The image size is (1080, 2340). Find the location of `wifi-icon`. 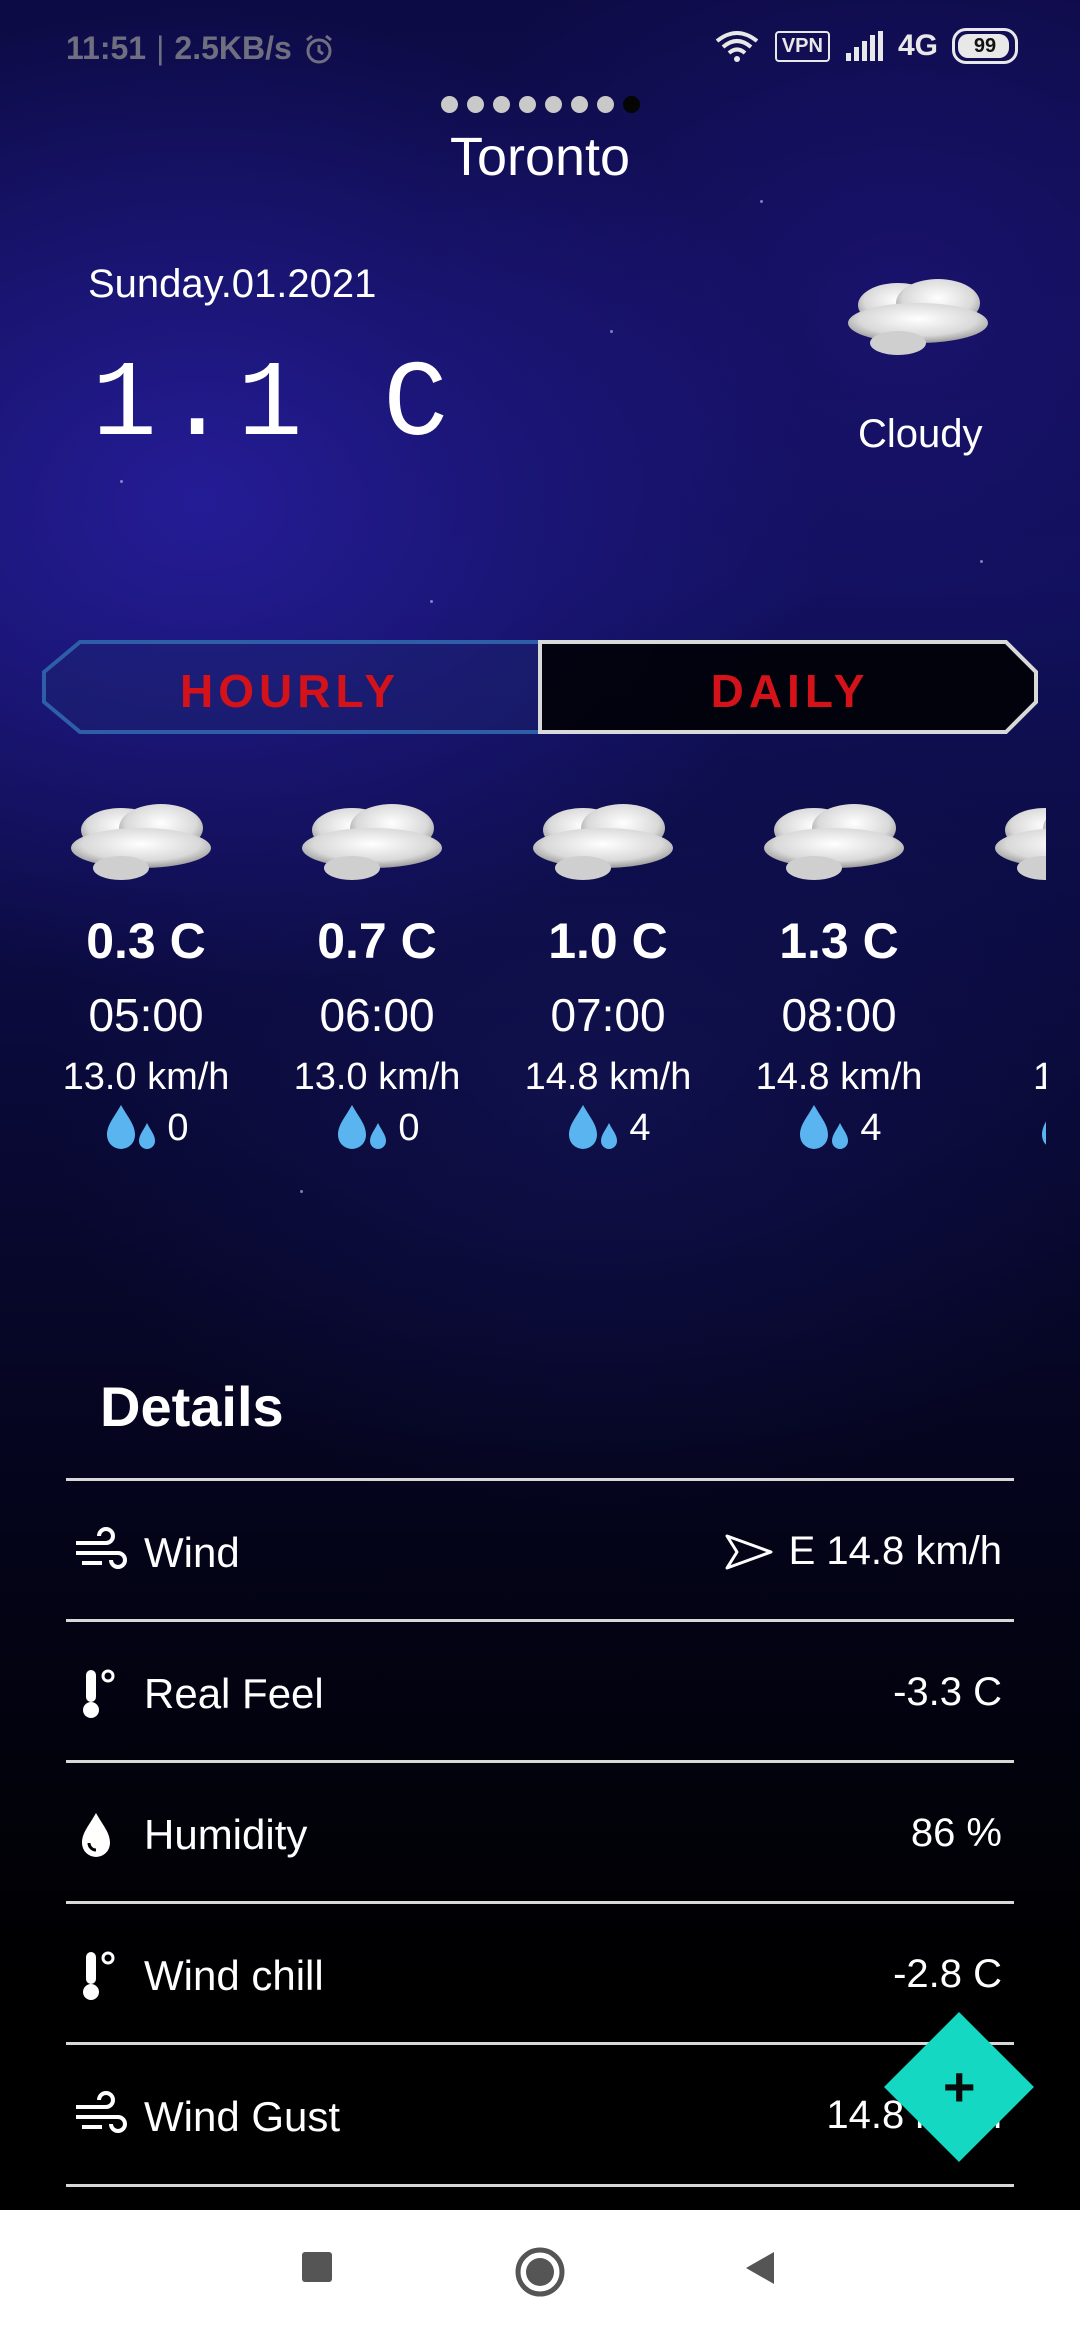

wifi-icon is located at coordinates (737, 46).